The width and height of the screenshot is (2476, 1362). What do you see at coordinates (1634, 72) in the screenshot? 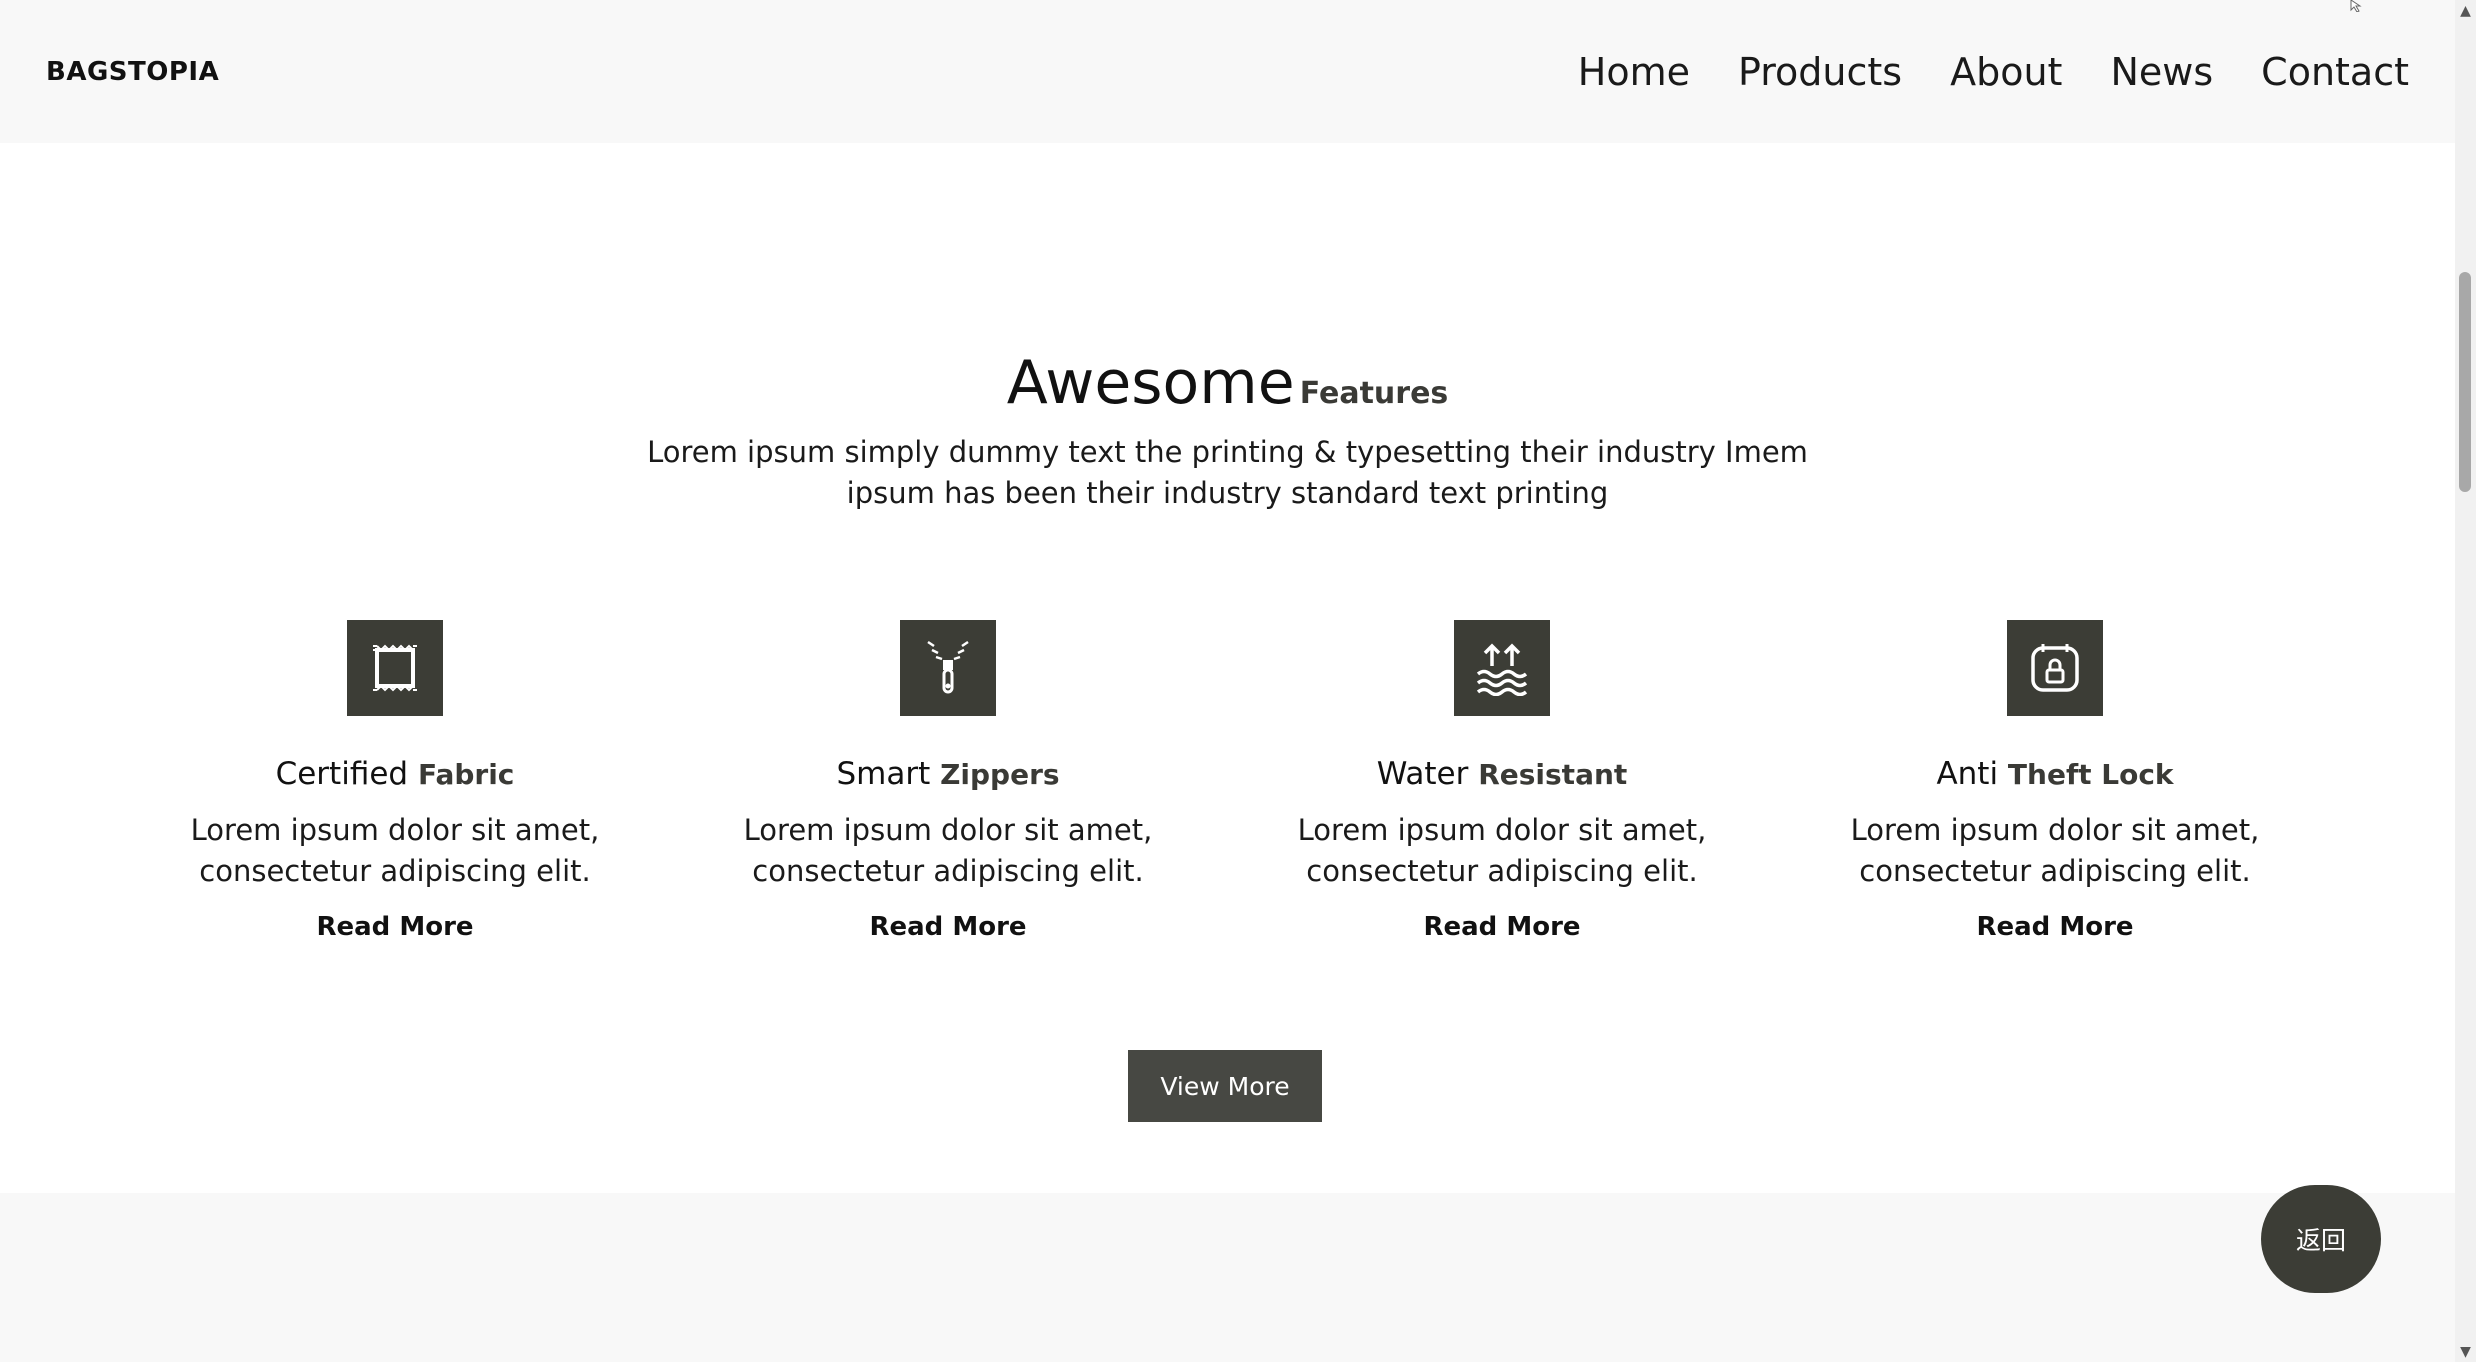
I see `nav-home: Home` at bounding box center [1634, 72].